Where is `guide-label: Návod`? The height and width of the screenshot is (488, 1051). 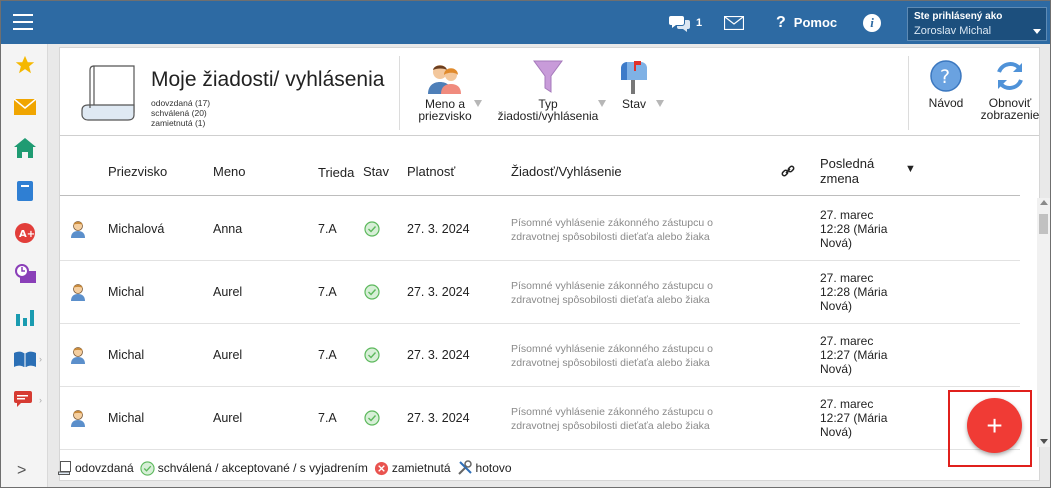 guide-label: Návod is located at coordinates (946, 103).